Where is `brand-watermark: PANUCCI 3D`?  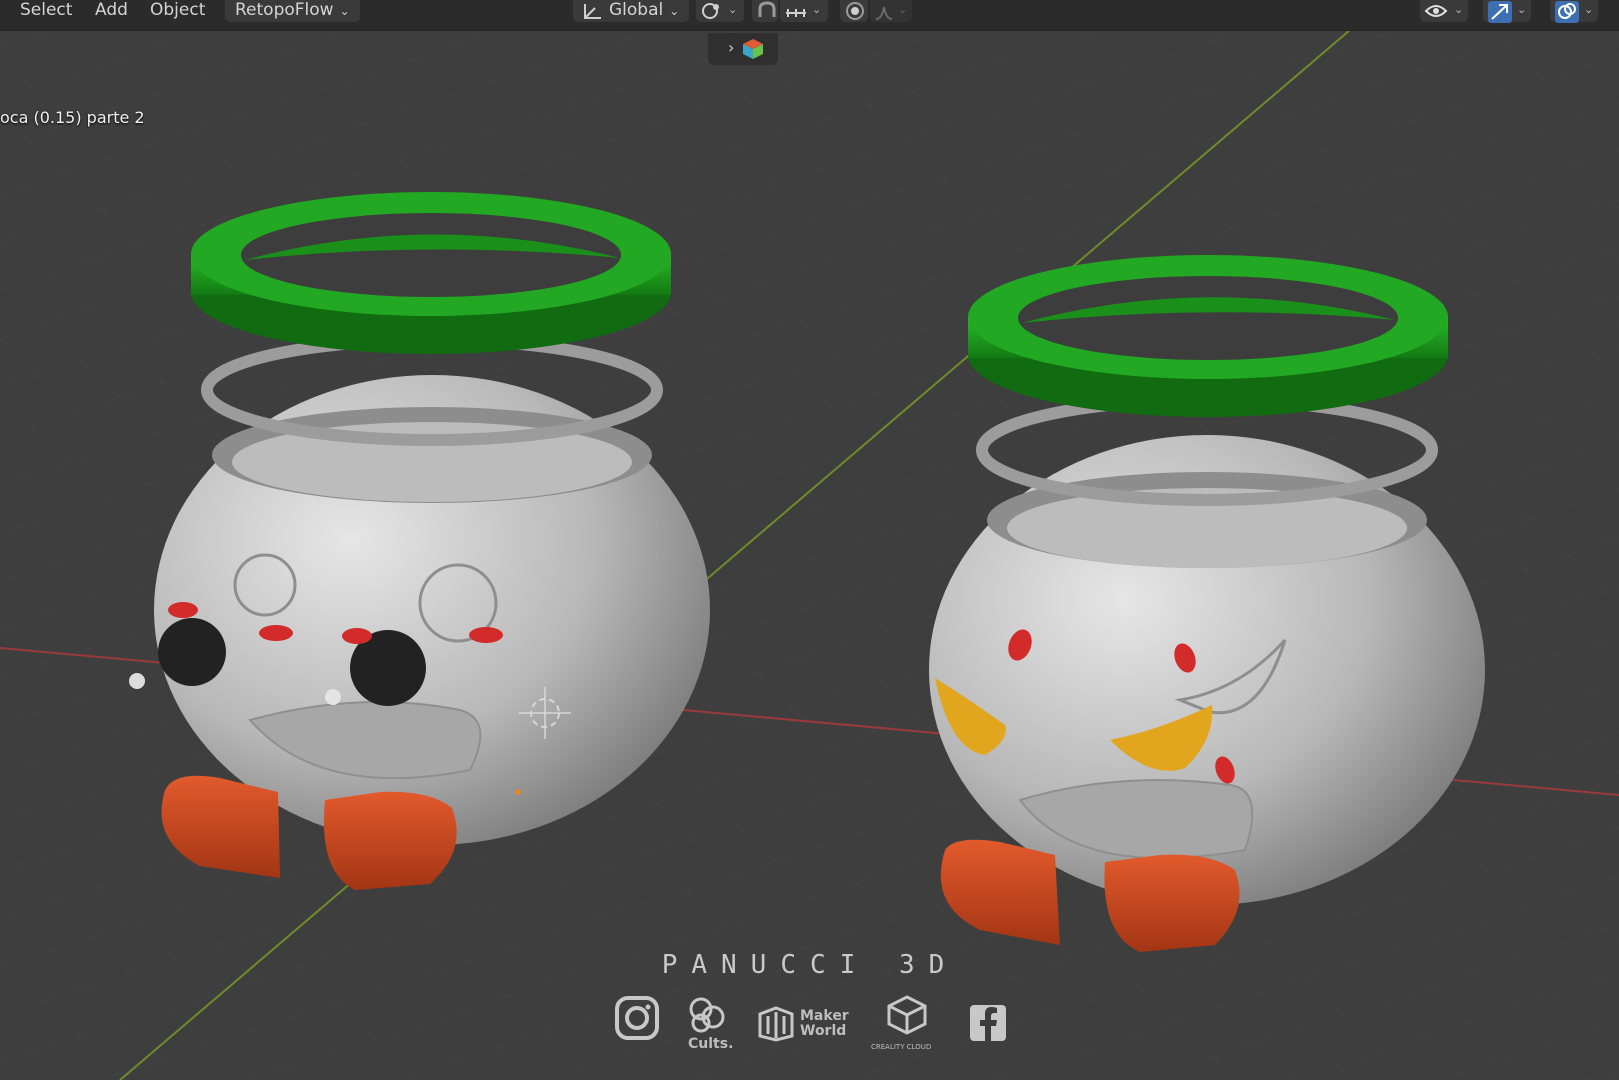
brand-watermark: PANUCCI 3D is located at coordinates (810, 965).